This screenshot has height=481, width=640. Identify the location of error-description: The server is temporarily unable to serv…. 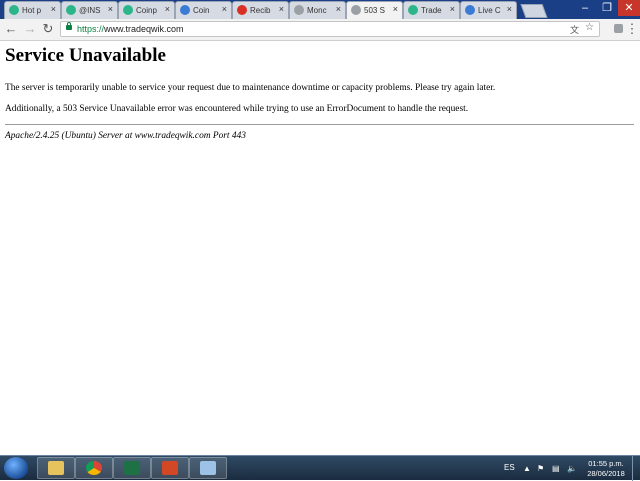
(250, 88).